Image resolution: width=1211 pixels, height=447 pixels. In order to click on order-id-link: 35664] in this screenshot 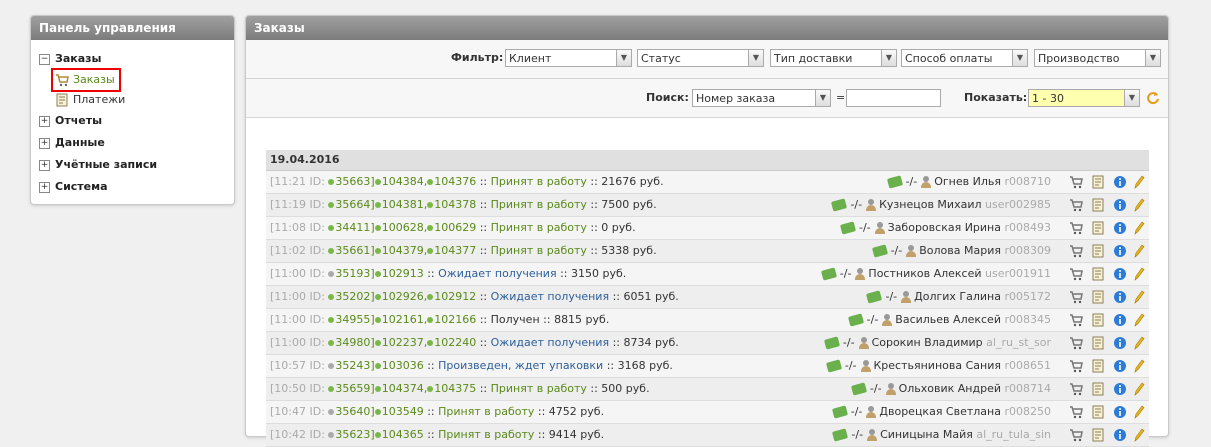, I will do `click(354, 204)`.